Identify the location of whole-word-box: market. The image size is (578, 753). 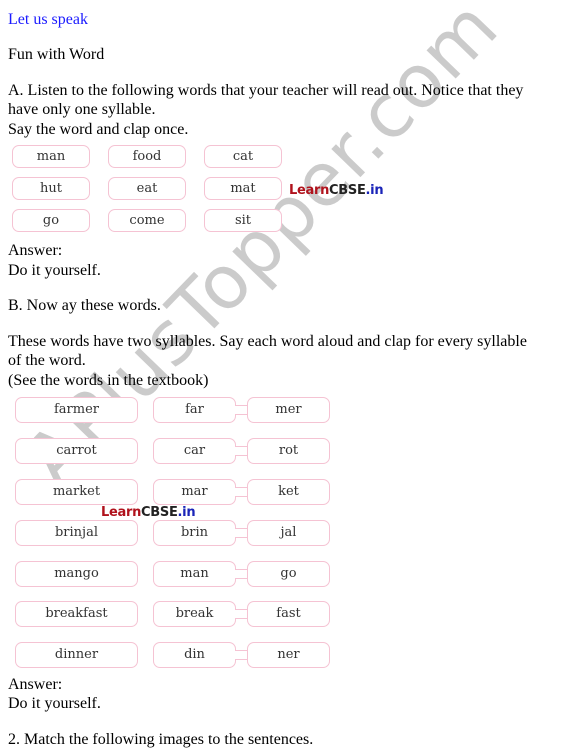
(76, 492).